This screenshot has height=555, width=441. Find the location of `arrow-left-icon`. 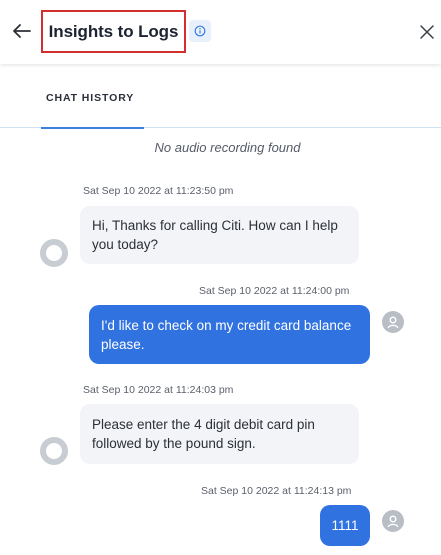

arrow-left-icon is located at coordinates (22, 31).